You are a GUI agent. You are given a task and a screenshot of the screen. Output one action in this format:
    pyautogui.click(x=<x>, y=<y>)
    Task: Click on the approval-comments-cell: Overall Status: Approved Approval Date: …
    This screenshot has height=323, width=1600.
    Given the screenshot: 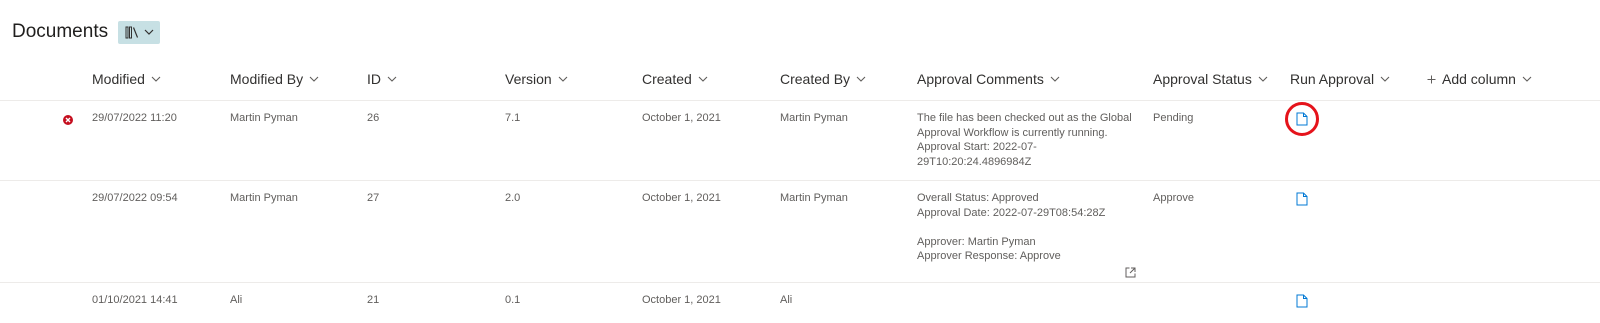 What is the action you would take?
    pyautogui.click(x=1011, y=227)
    